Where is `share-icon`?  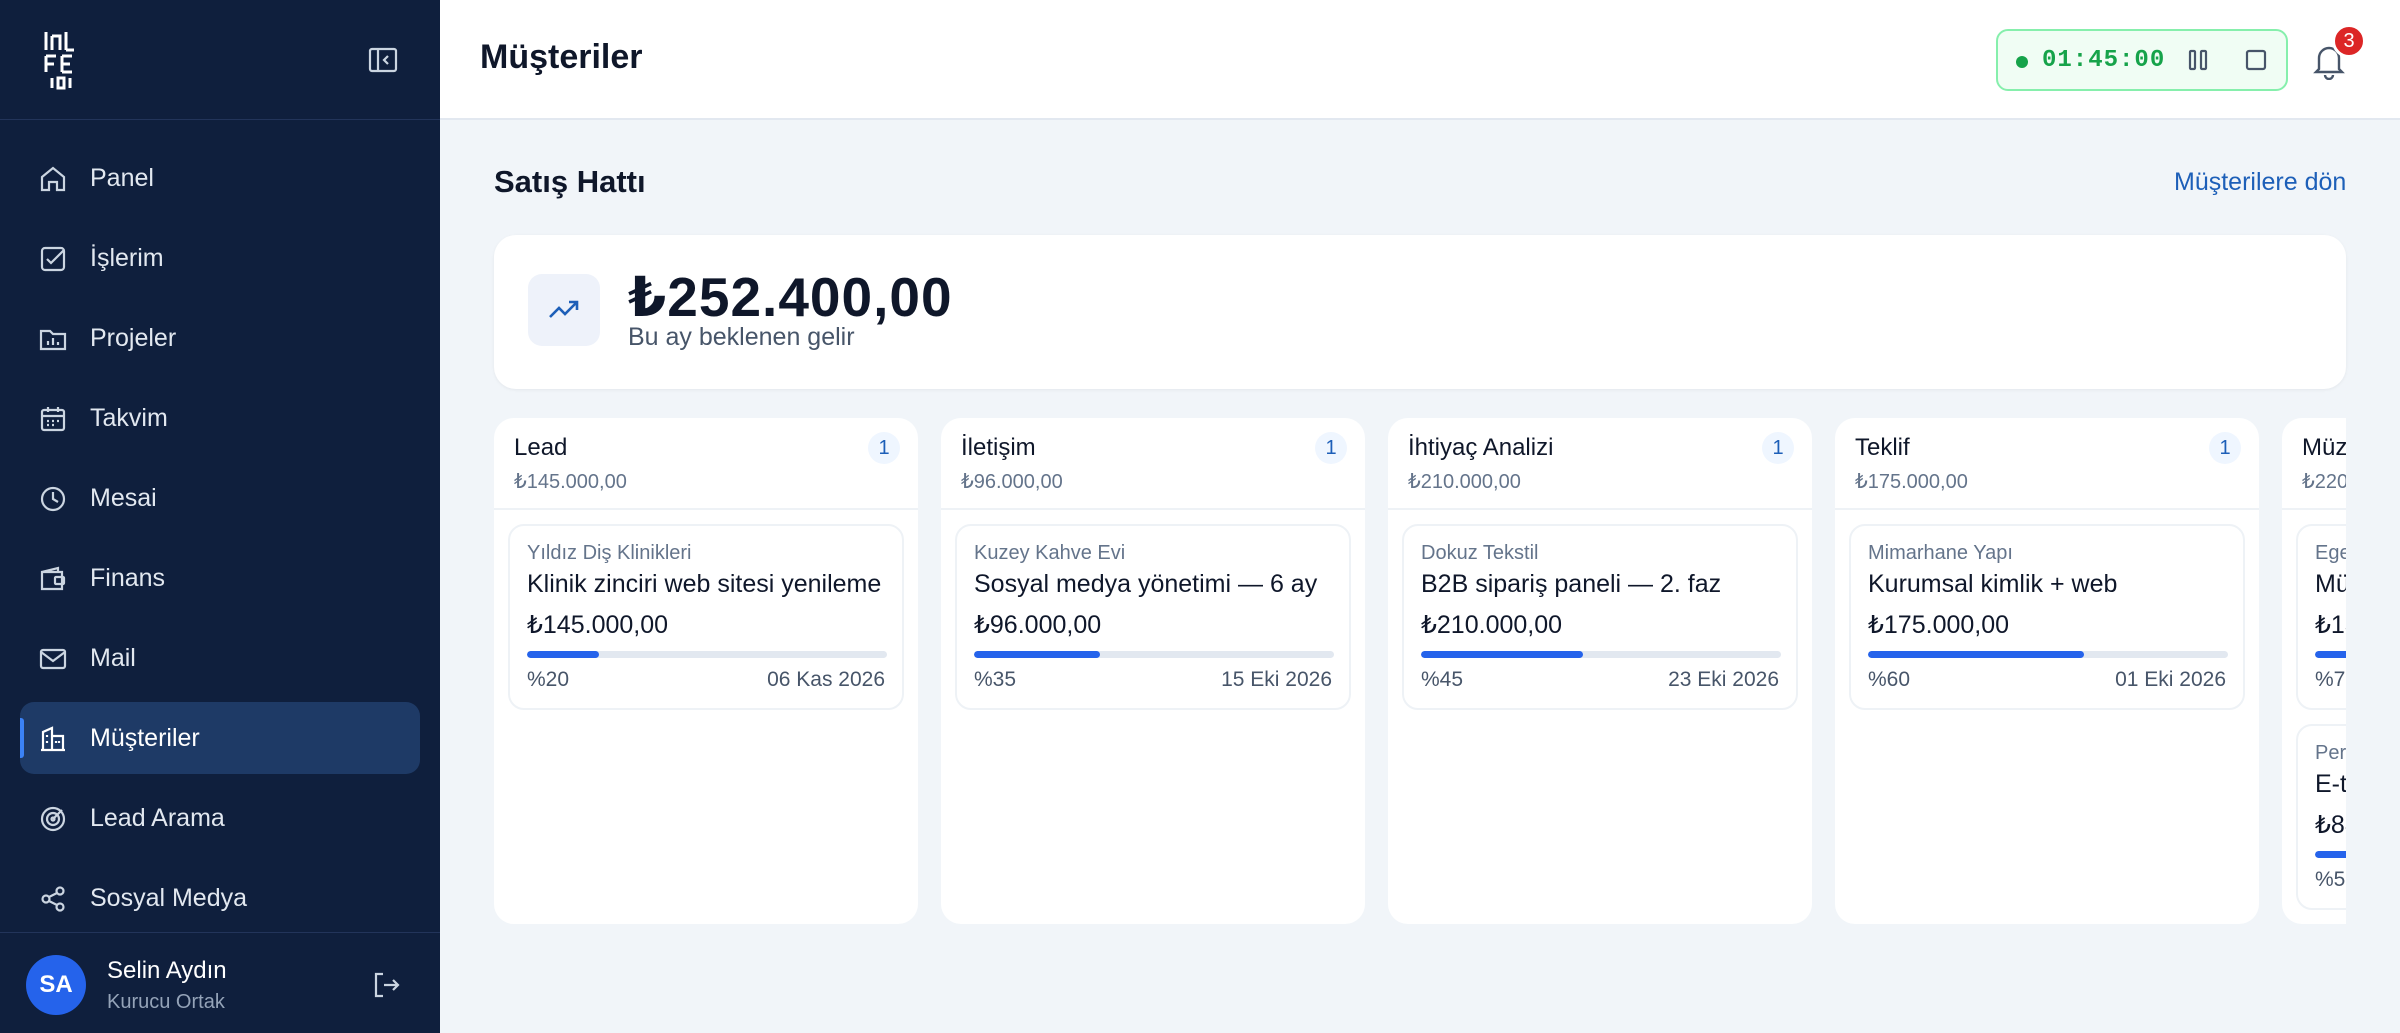
share-icon is located at coordinates (53, 899).